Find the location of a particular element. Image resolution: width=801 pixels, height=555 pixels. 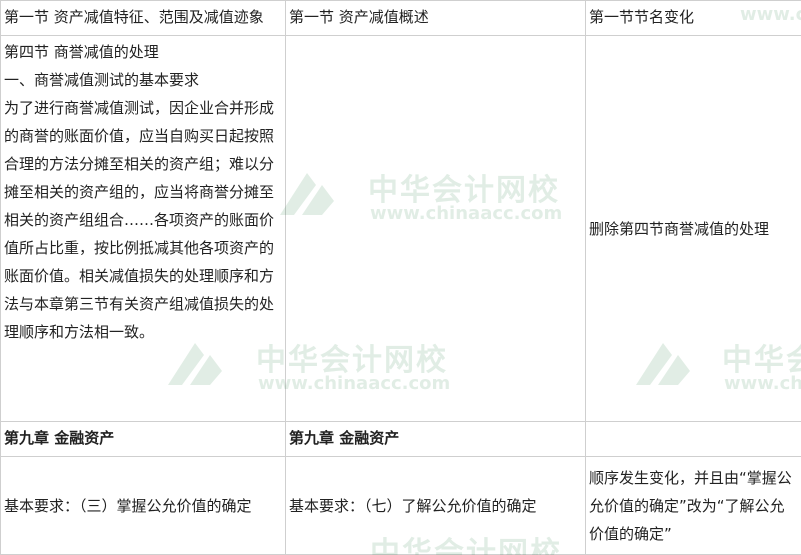

table-header-row: 第一节 资产减值特征、范围及减值迹象 第一节 资产减值概述 第一节节名变化 is located at coordinates (400, 18).